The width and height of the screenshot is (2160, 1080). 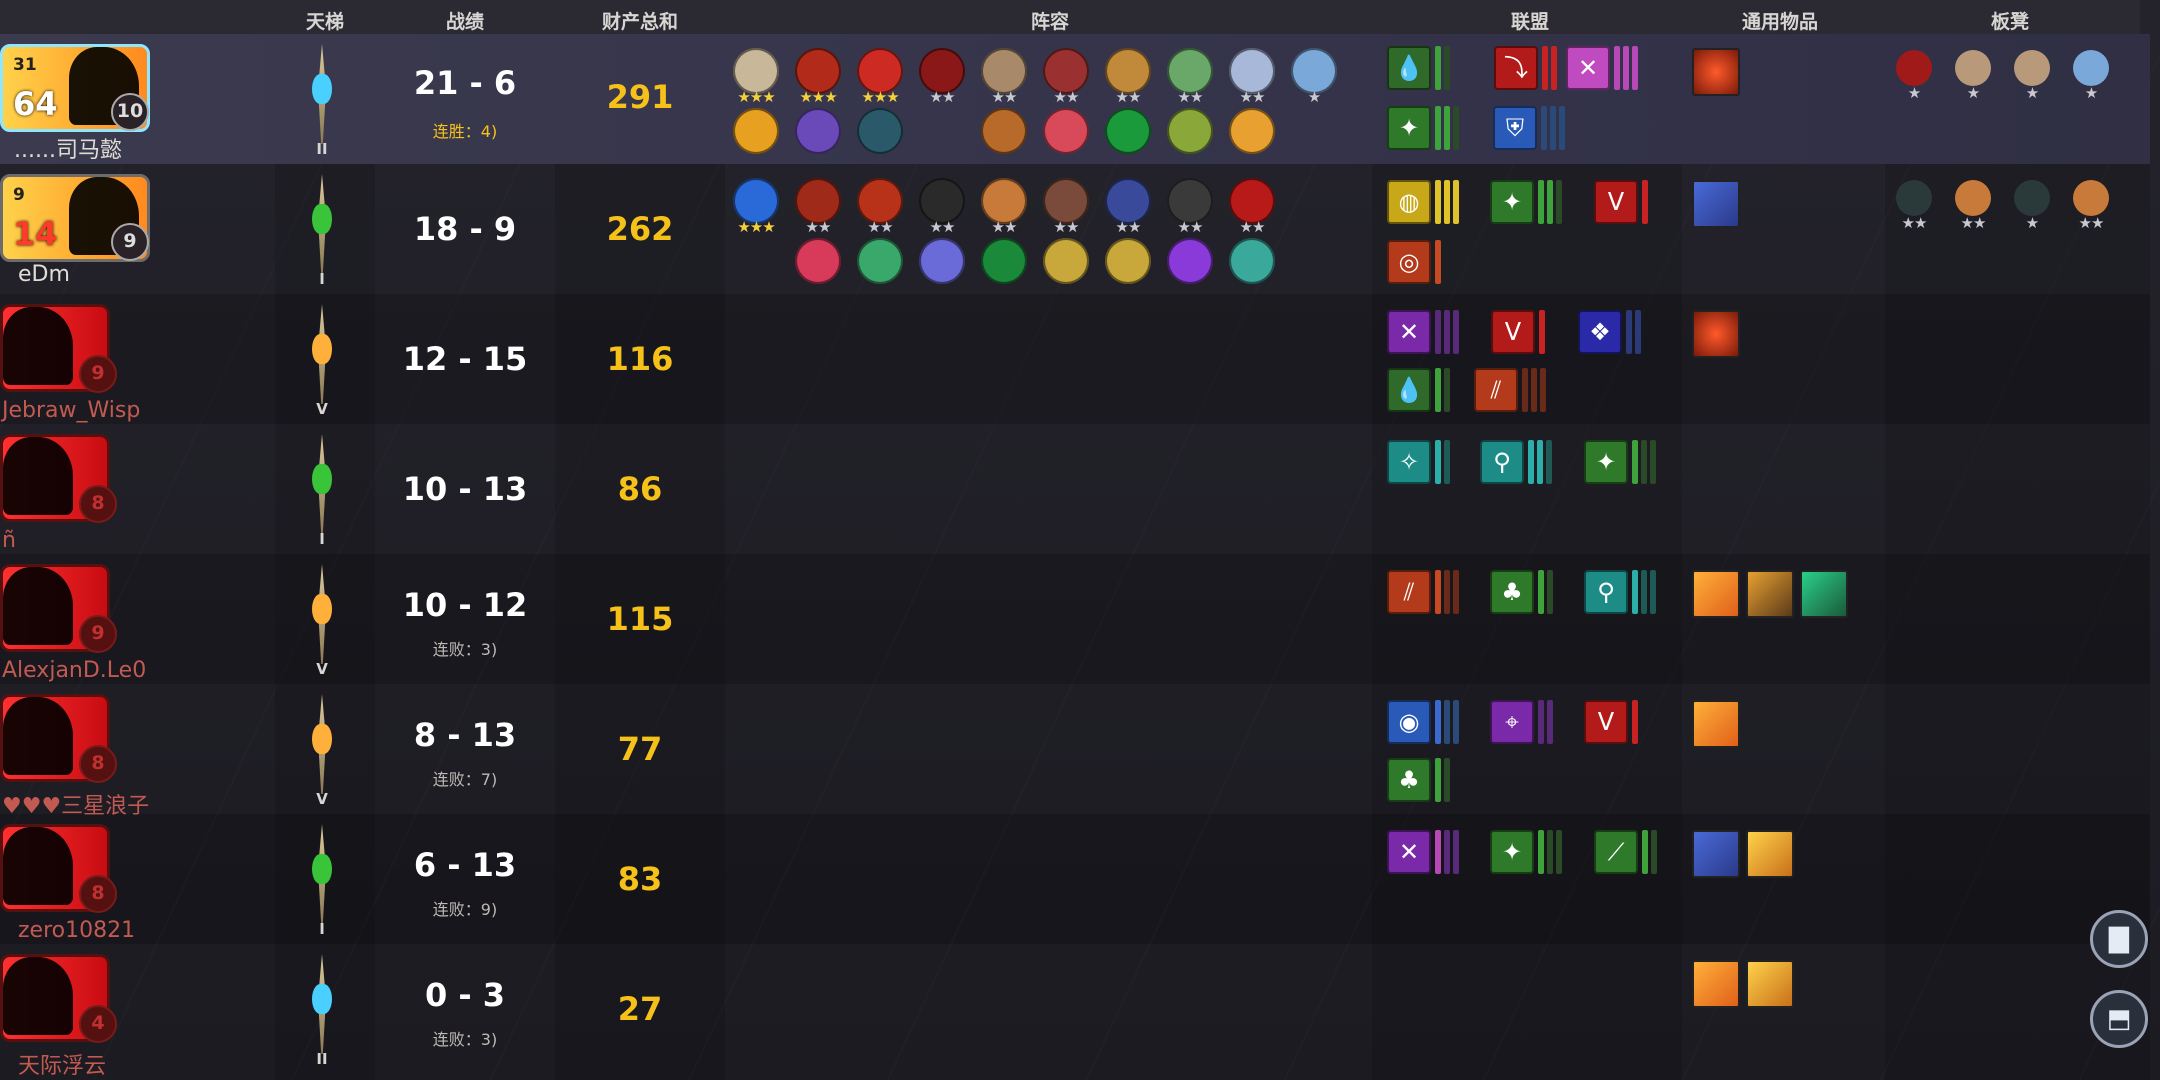 I want to click on alliance-naga-icon: ◉, so click(x=1409, y=722).